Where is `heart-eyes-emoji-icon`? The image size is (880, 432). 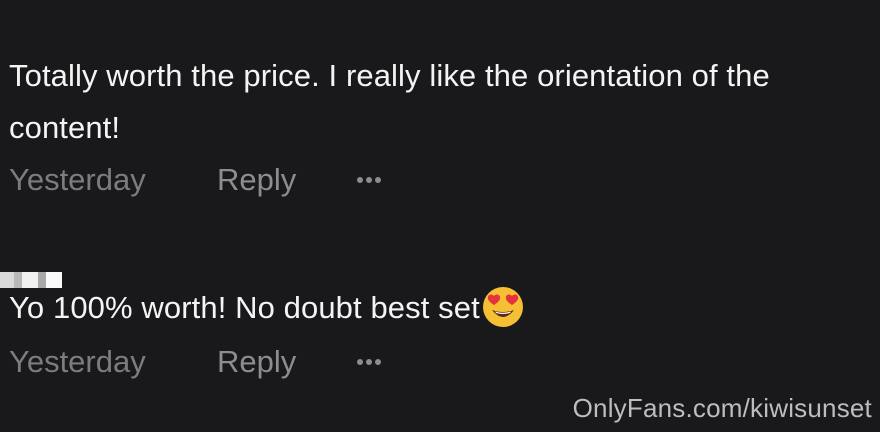
heart-eyes-emoji-icon is located at coordinates (502, 307).